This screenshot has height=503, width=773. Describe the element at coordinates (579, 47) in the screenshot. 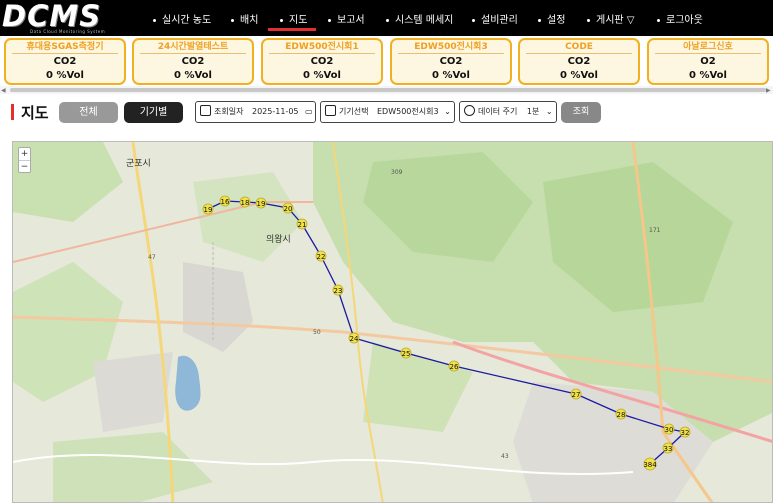

I see `card-title: CODE` at that location.